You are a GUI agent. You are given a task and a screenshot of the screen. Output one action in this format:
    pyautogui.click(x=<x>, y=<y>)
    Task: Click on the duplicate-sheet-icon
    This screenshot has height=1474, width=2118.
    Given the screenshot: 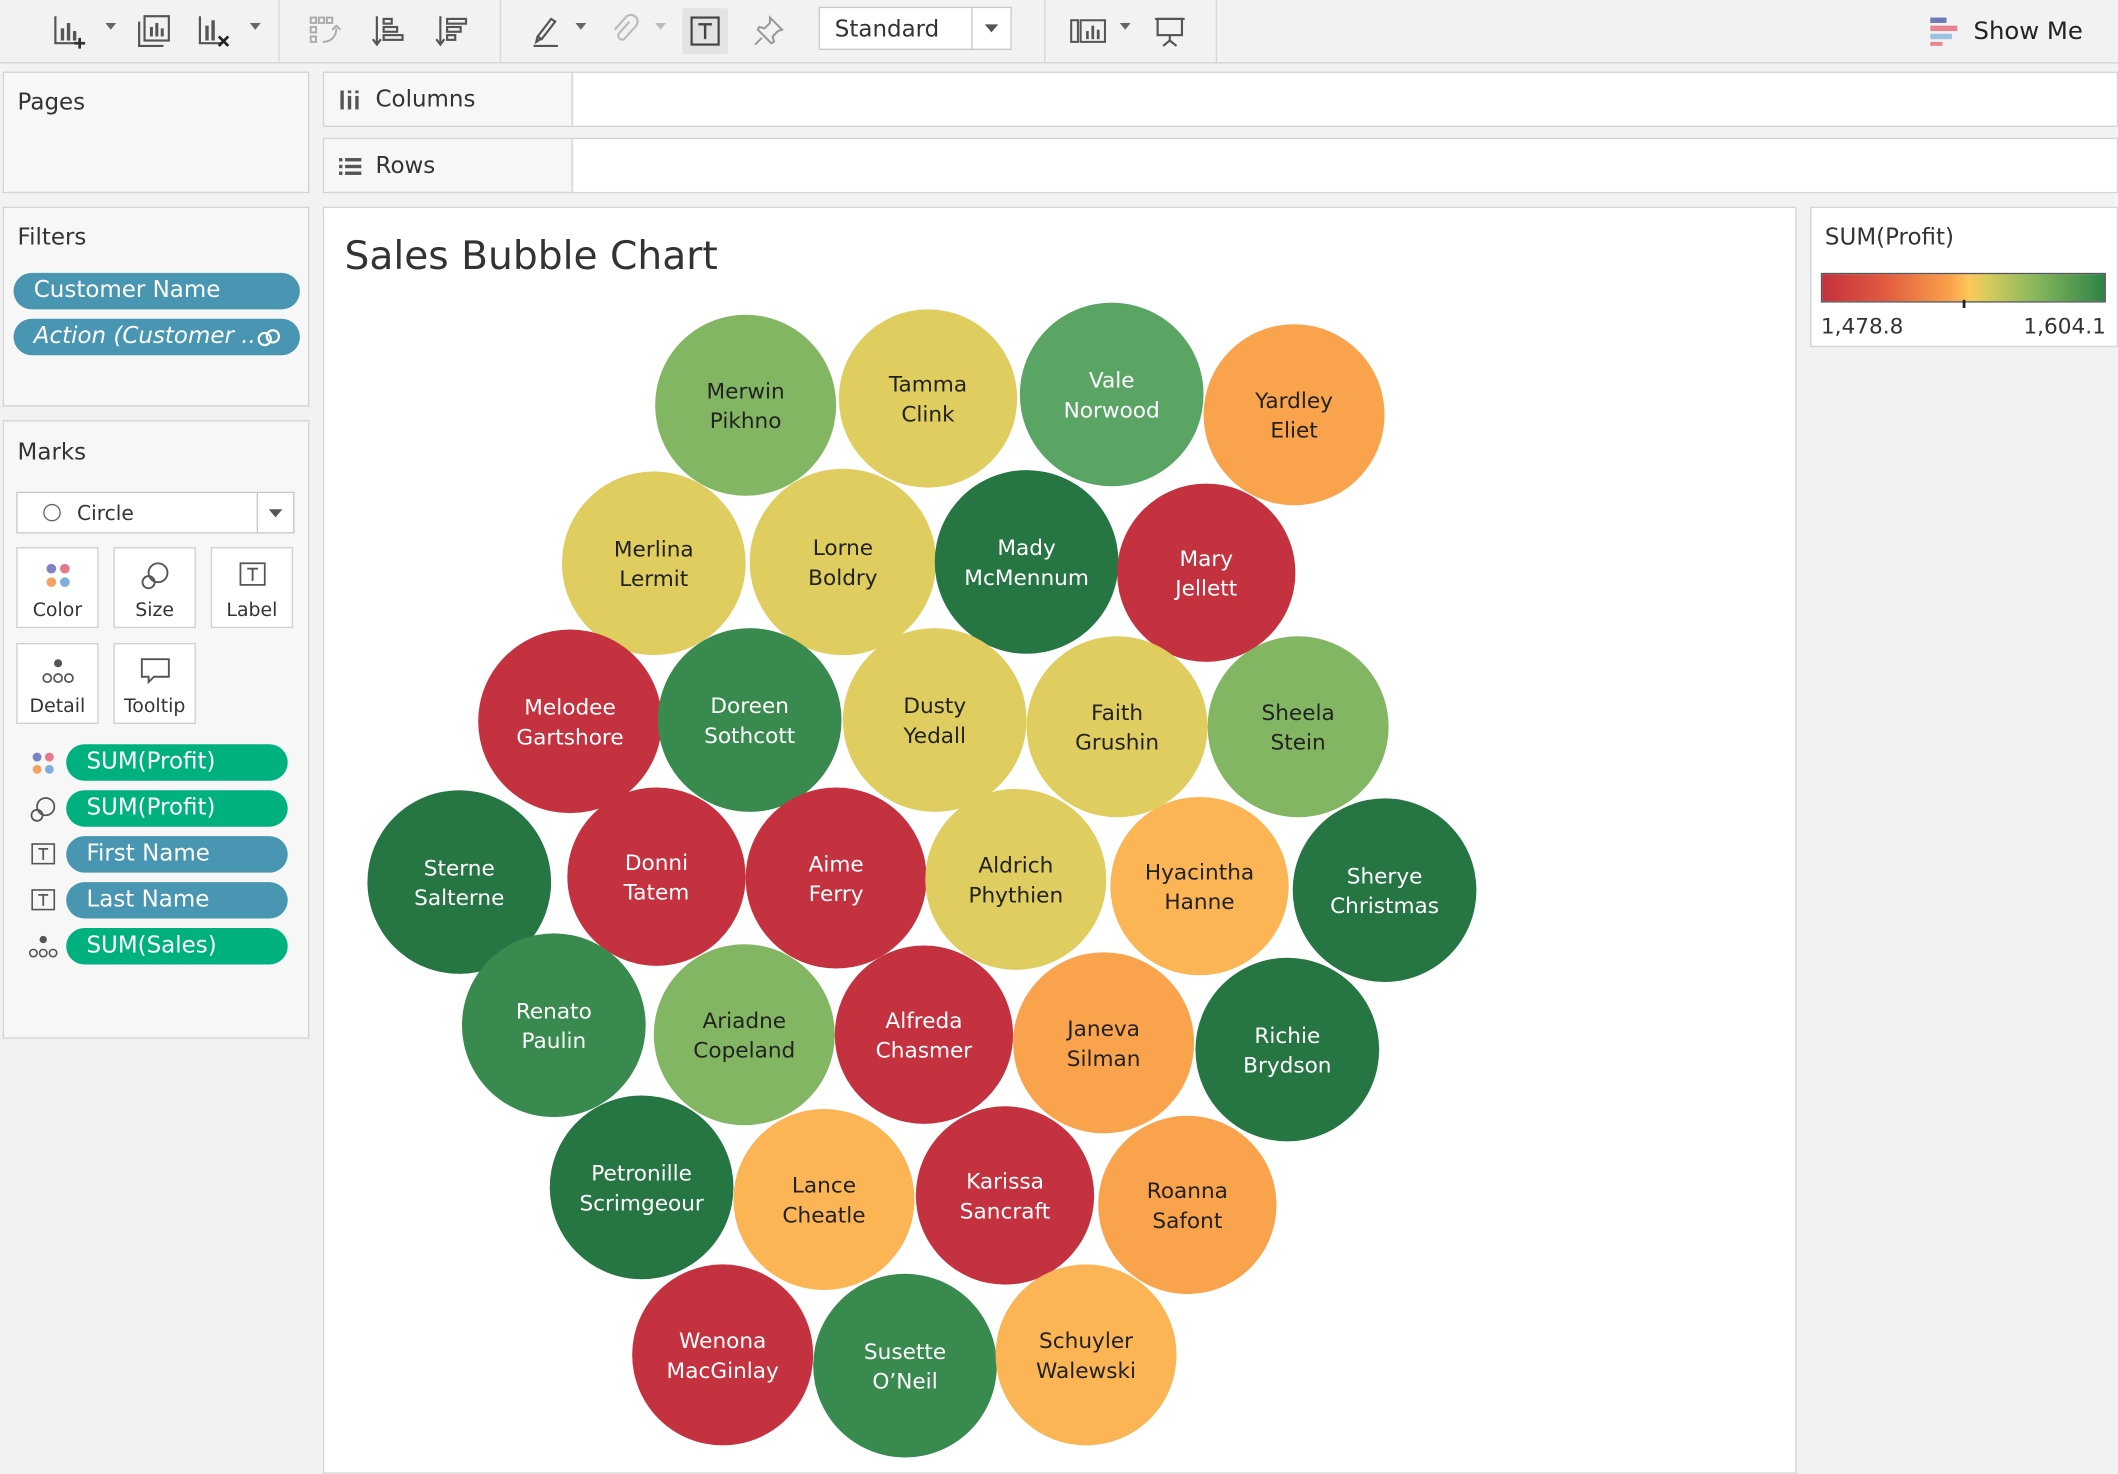 What is the action you would take?
    pyautogui.click(x=154, y=31)
    